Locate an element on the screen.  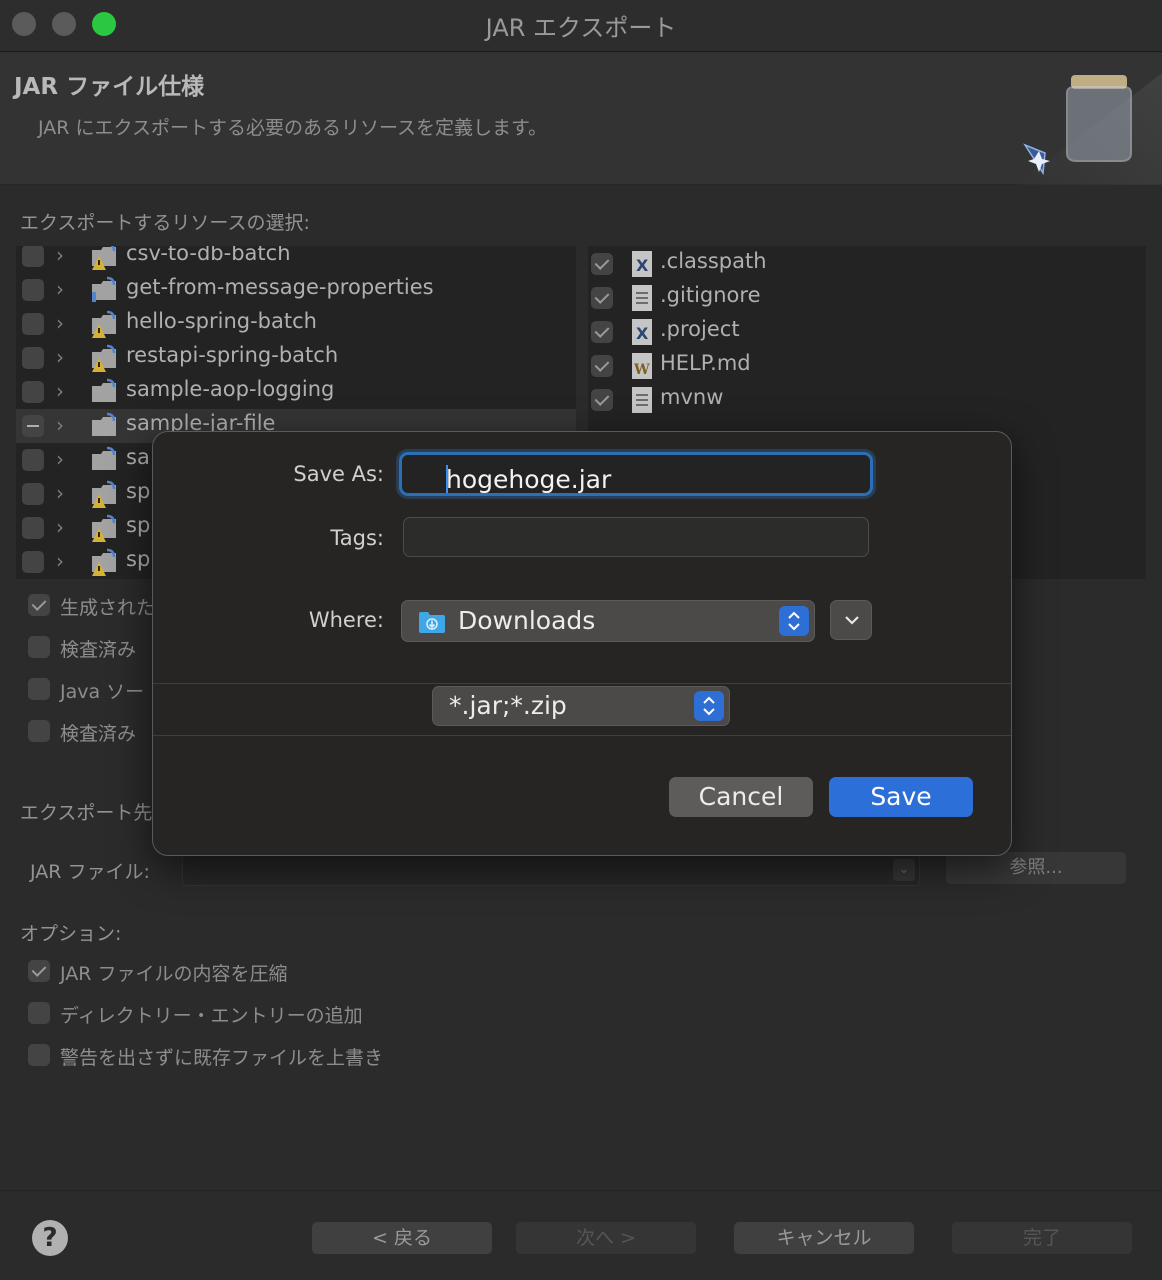
chevron-down-icon is located at coordinates (852, 620).